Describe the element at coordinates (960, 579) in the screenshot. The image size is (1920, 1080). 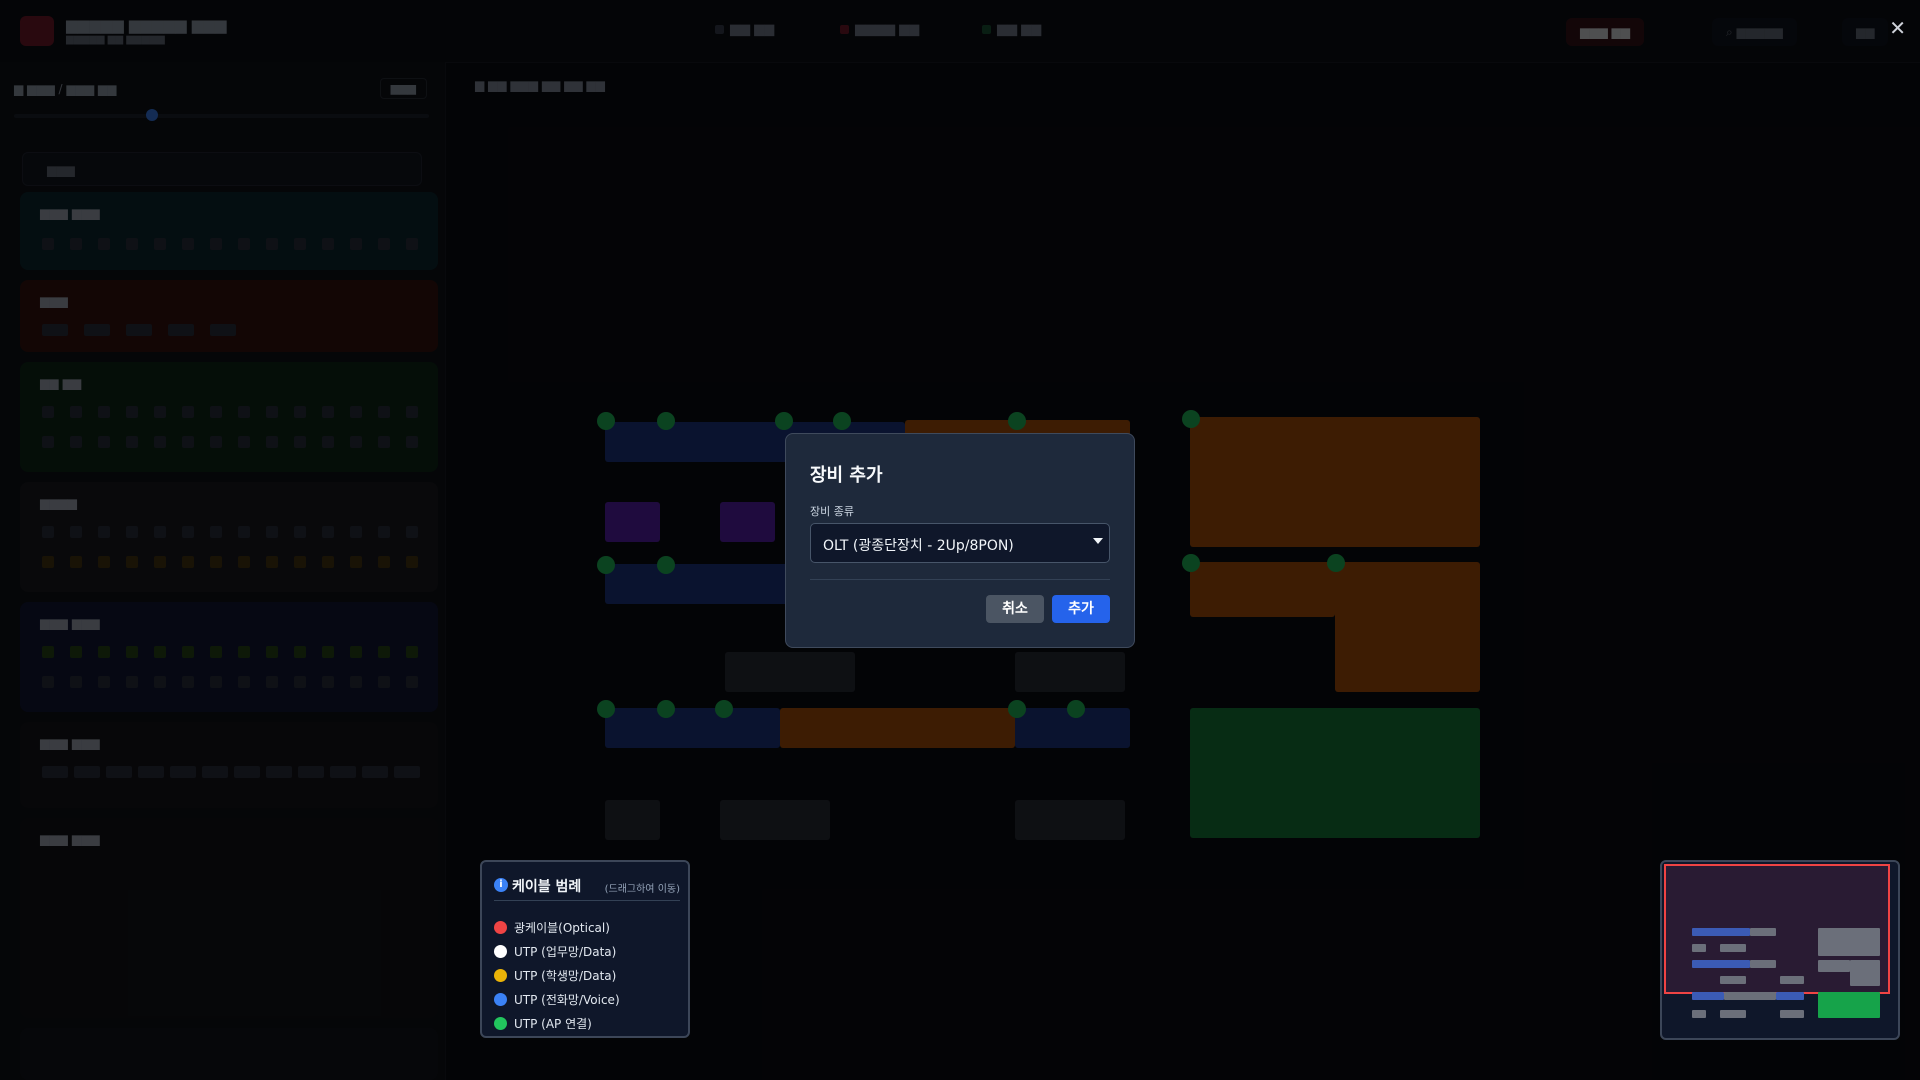
I see `dialog-divider` at that location.